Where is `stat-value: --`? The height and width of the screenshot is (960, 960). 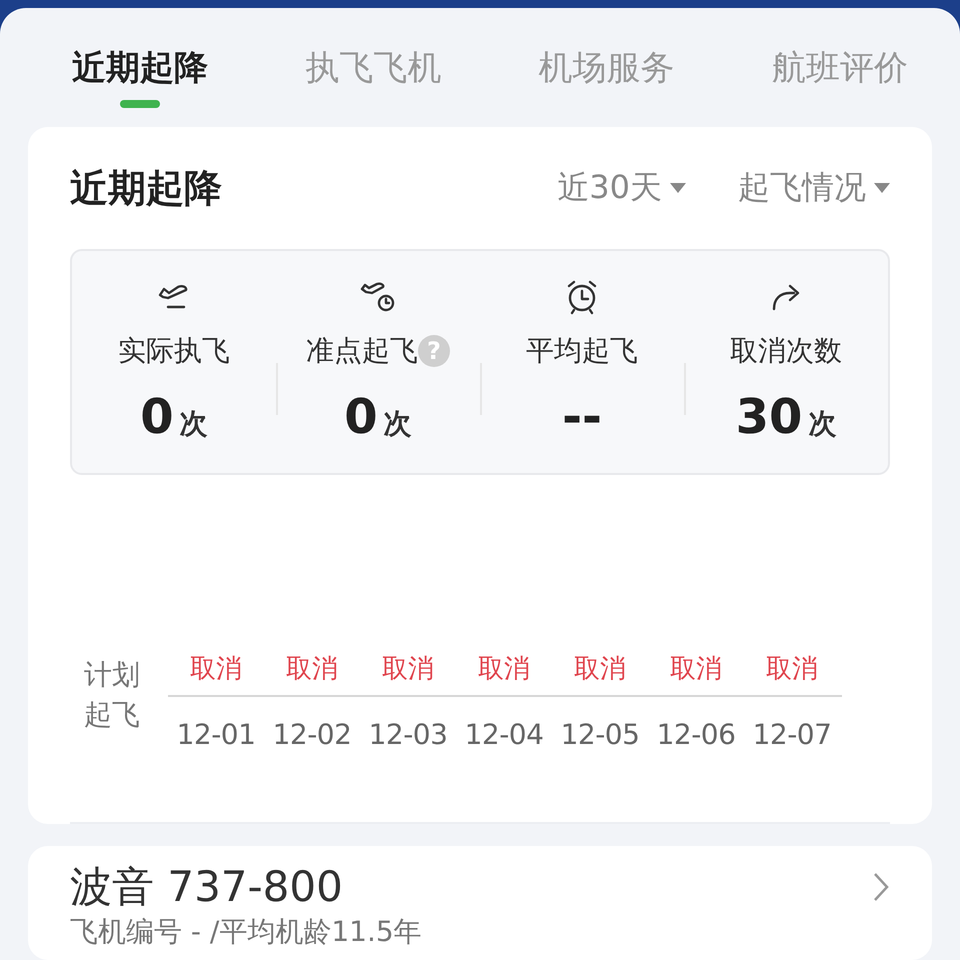 stat-value: -- is located at coordinates (582, 417).